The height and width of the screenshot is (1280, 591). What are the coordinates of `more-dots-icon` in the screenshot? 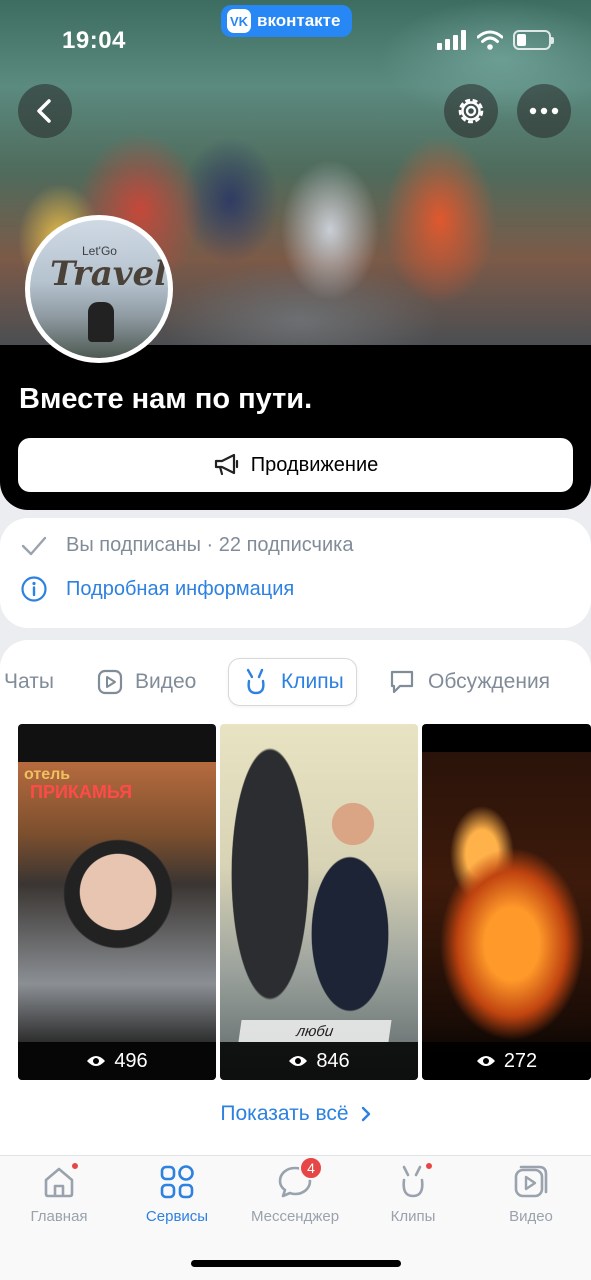 It's located at (544, 111).